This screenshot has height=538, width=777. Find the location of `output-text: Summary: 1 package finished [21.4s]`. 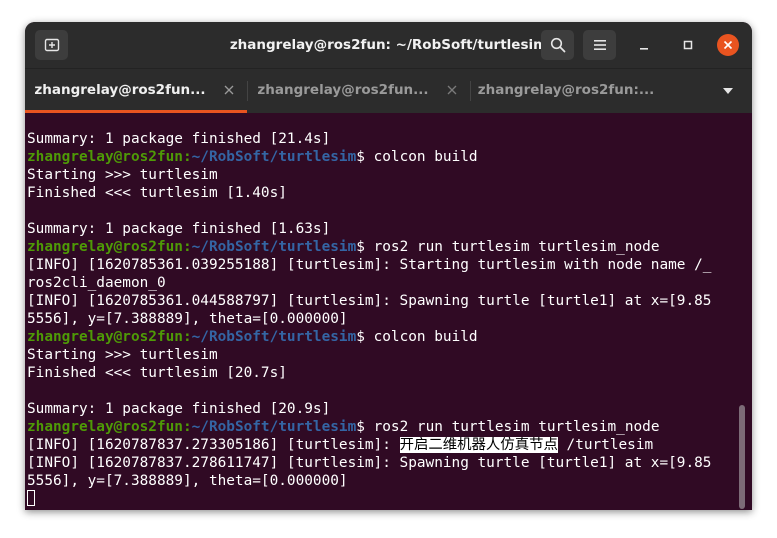

output-text: Summary: 1 package finished [21.4s] is located at coordinates (179, 139).